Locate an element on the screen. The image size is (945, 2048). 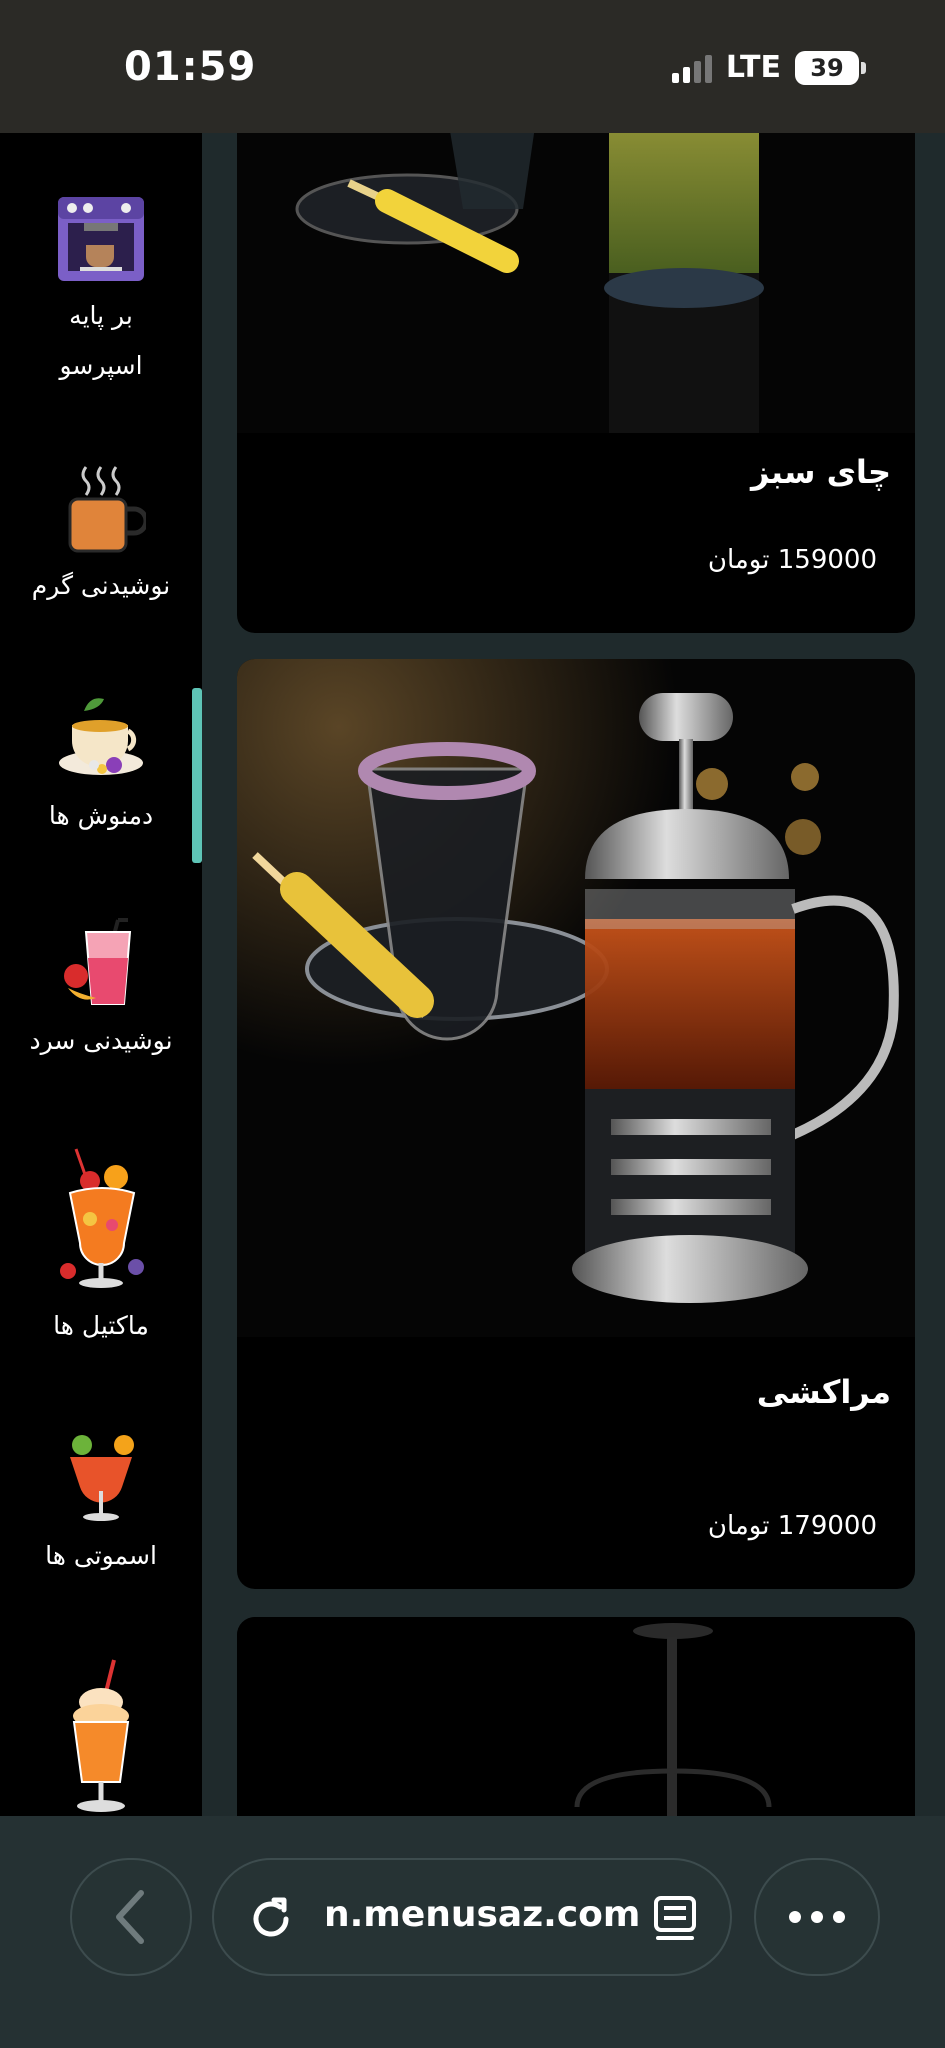
sidebar-item-smoothies: اسموتی ها is located at coordinates (101, 1507).